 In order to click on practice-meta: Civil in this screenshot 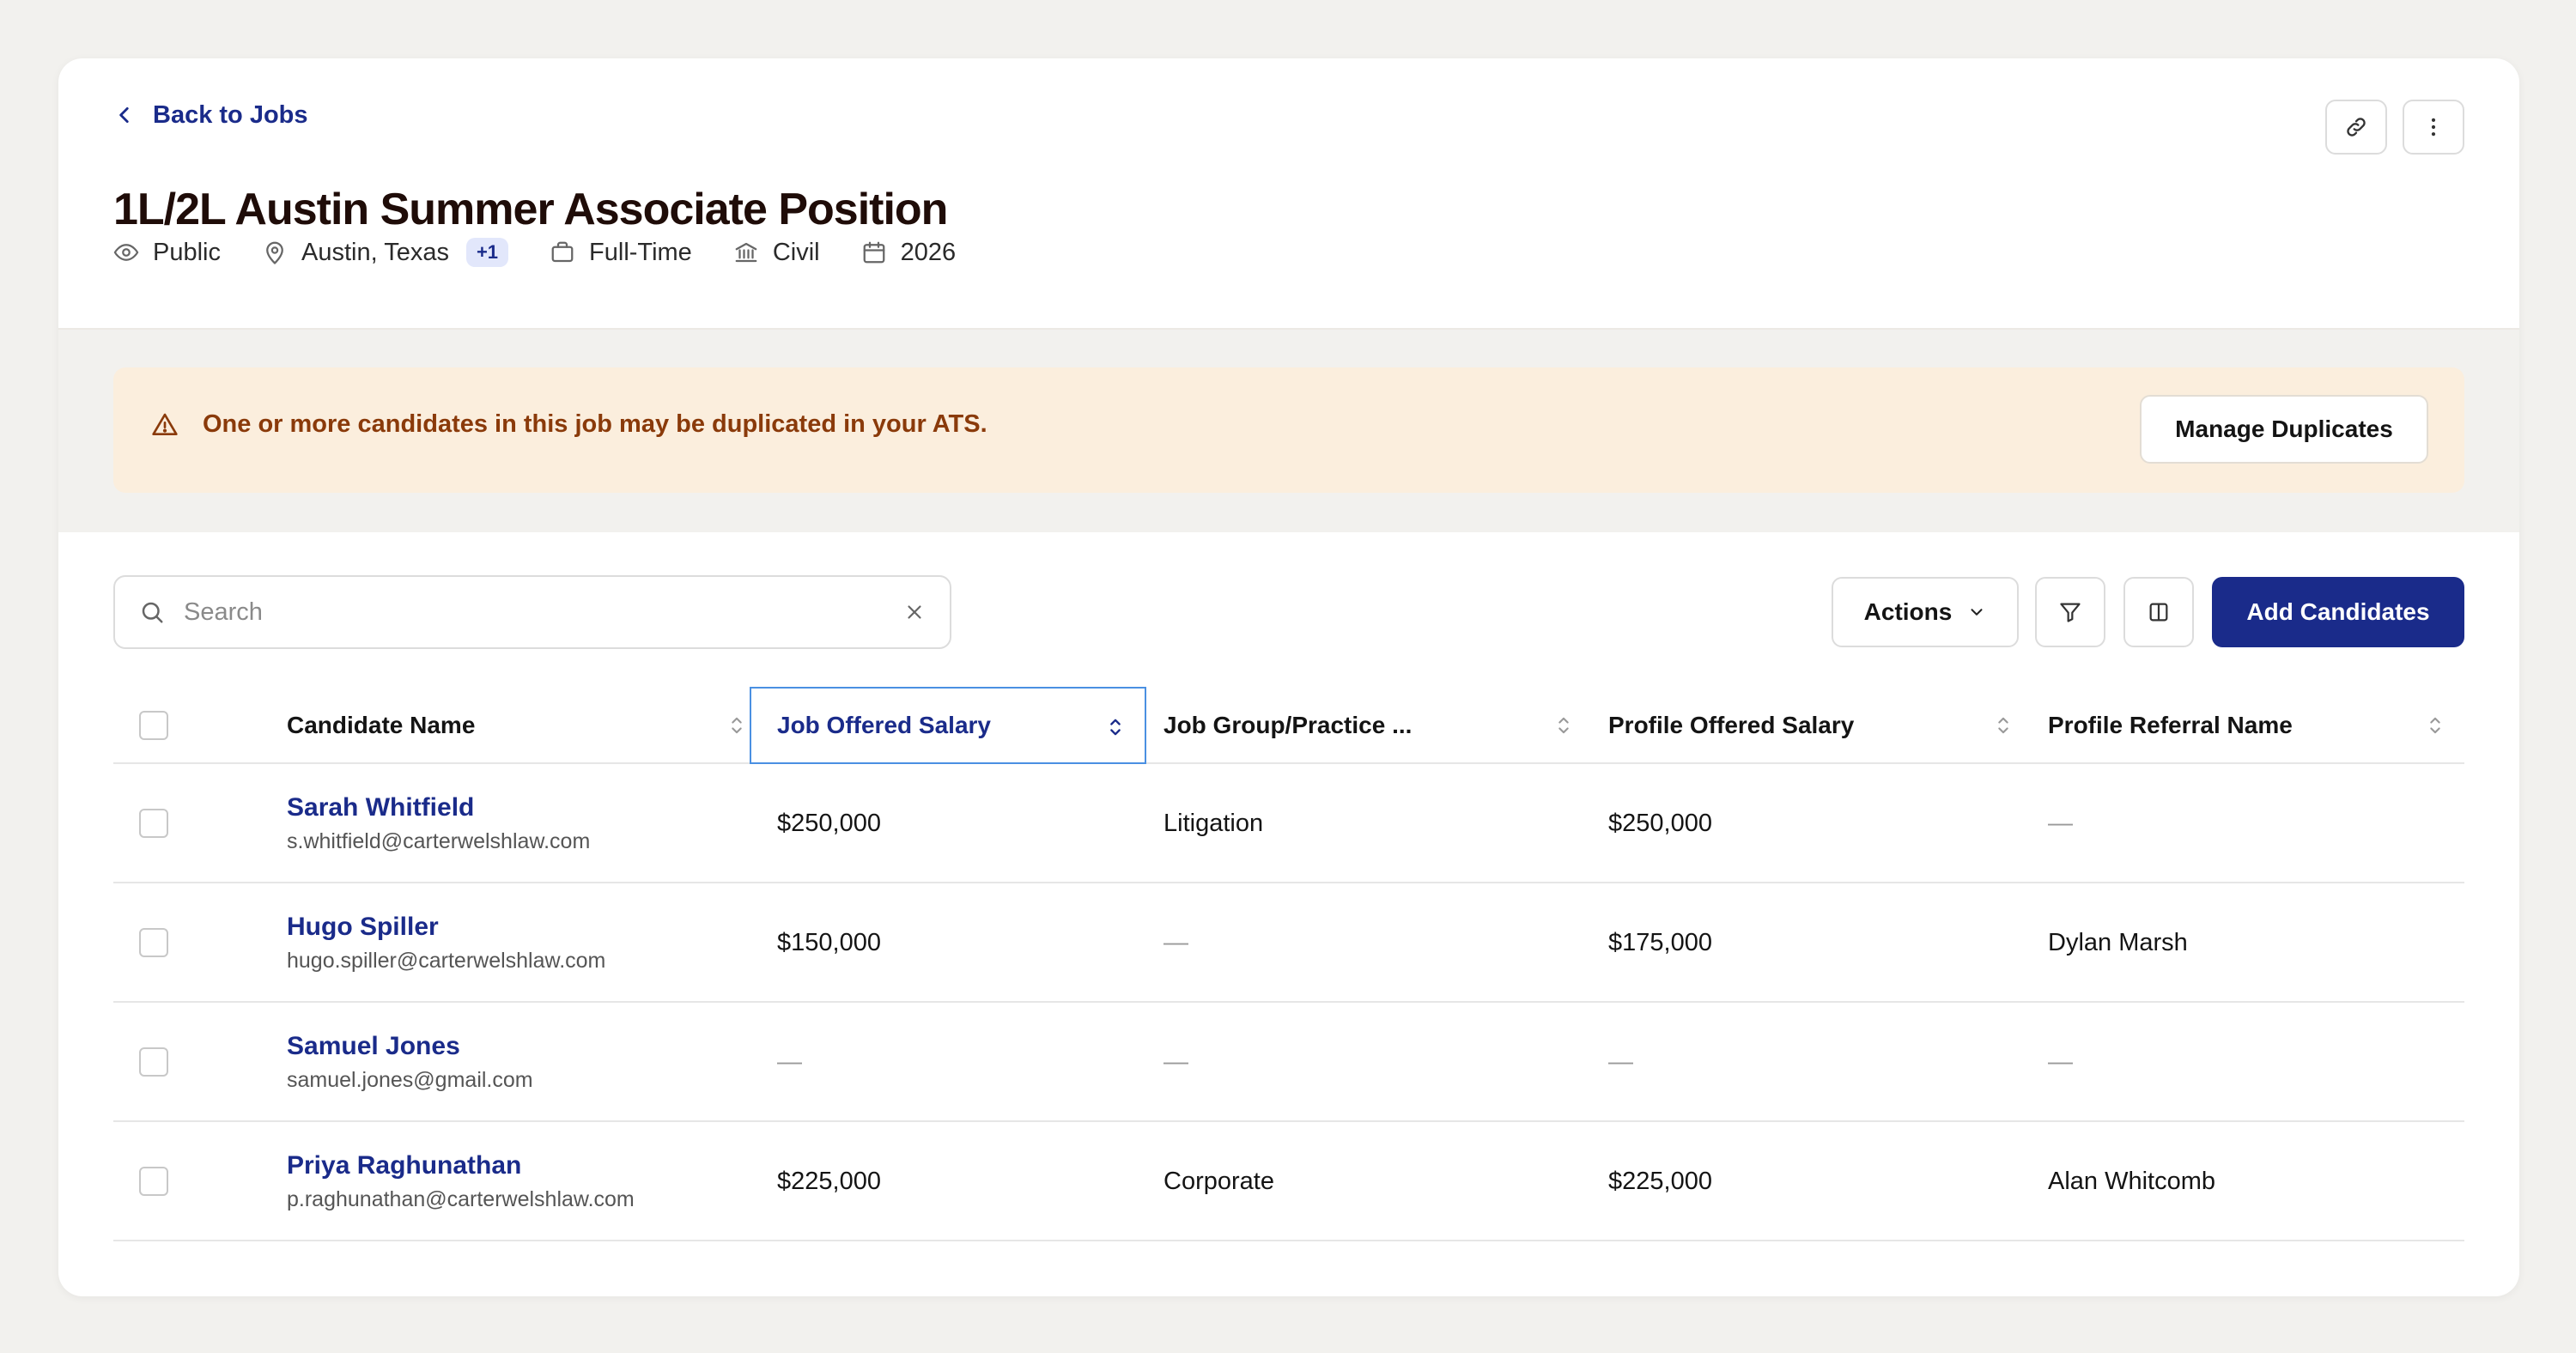, I will do `click(777, 253)`.